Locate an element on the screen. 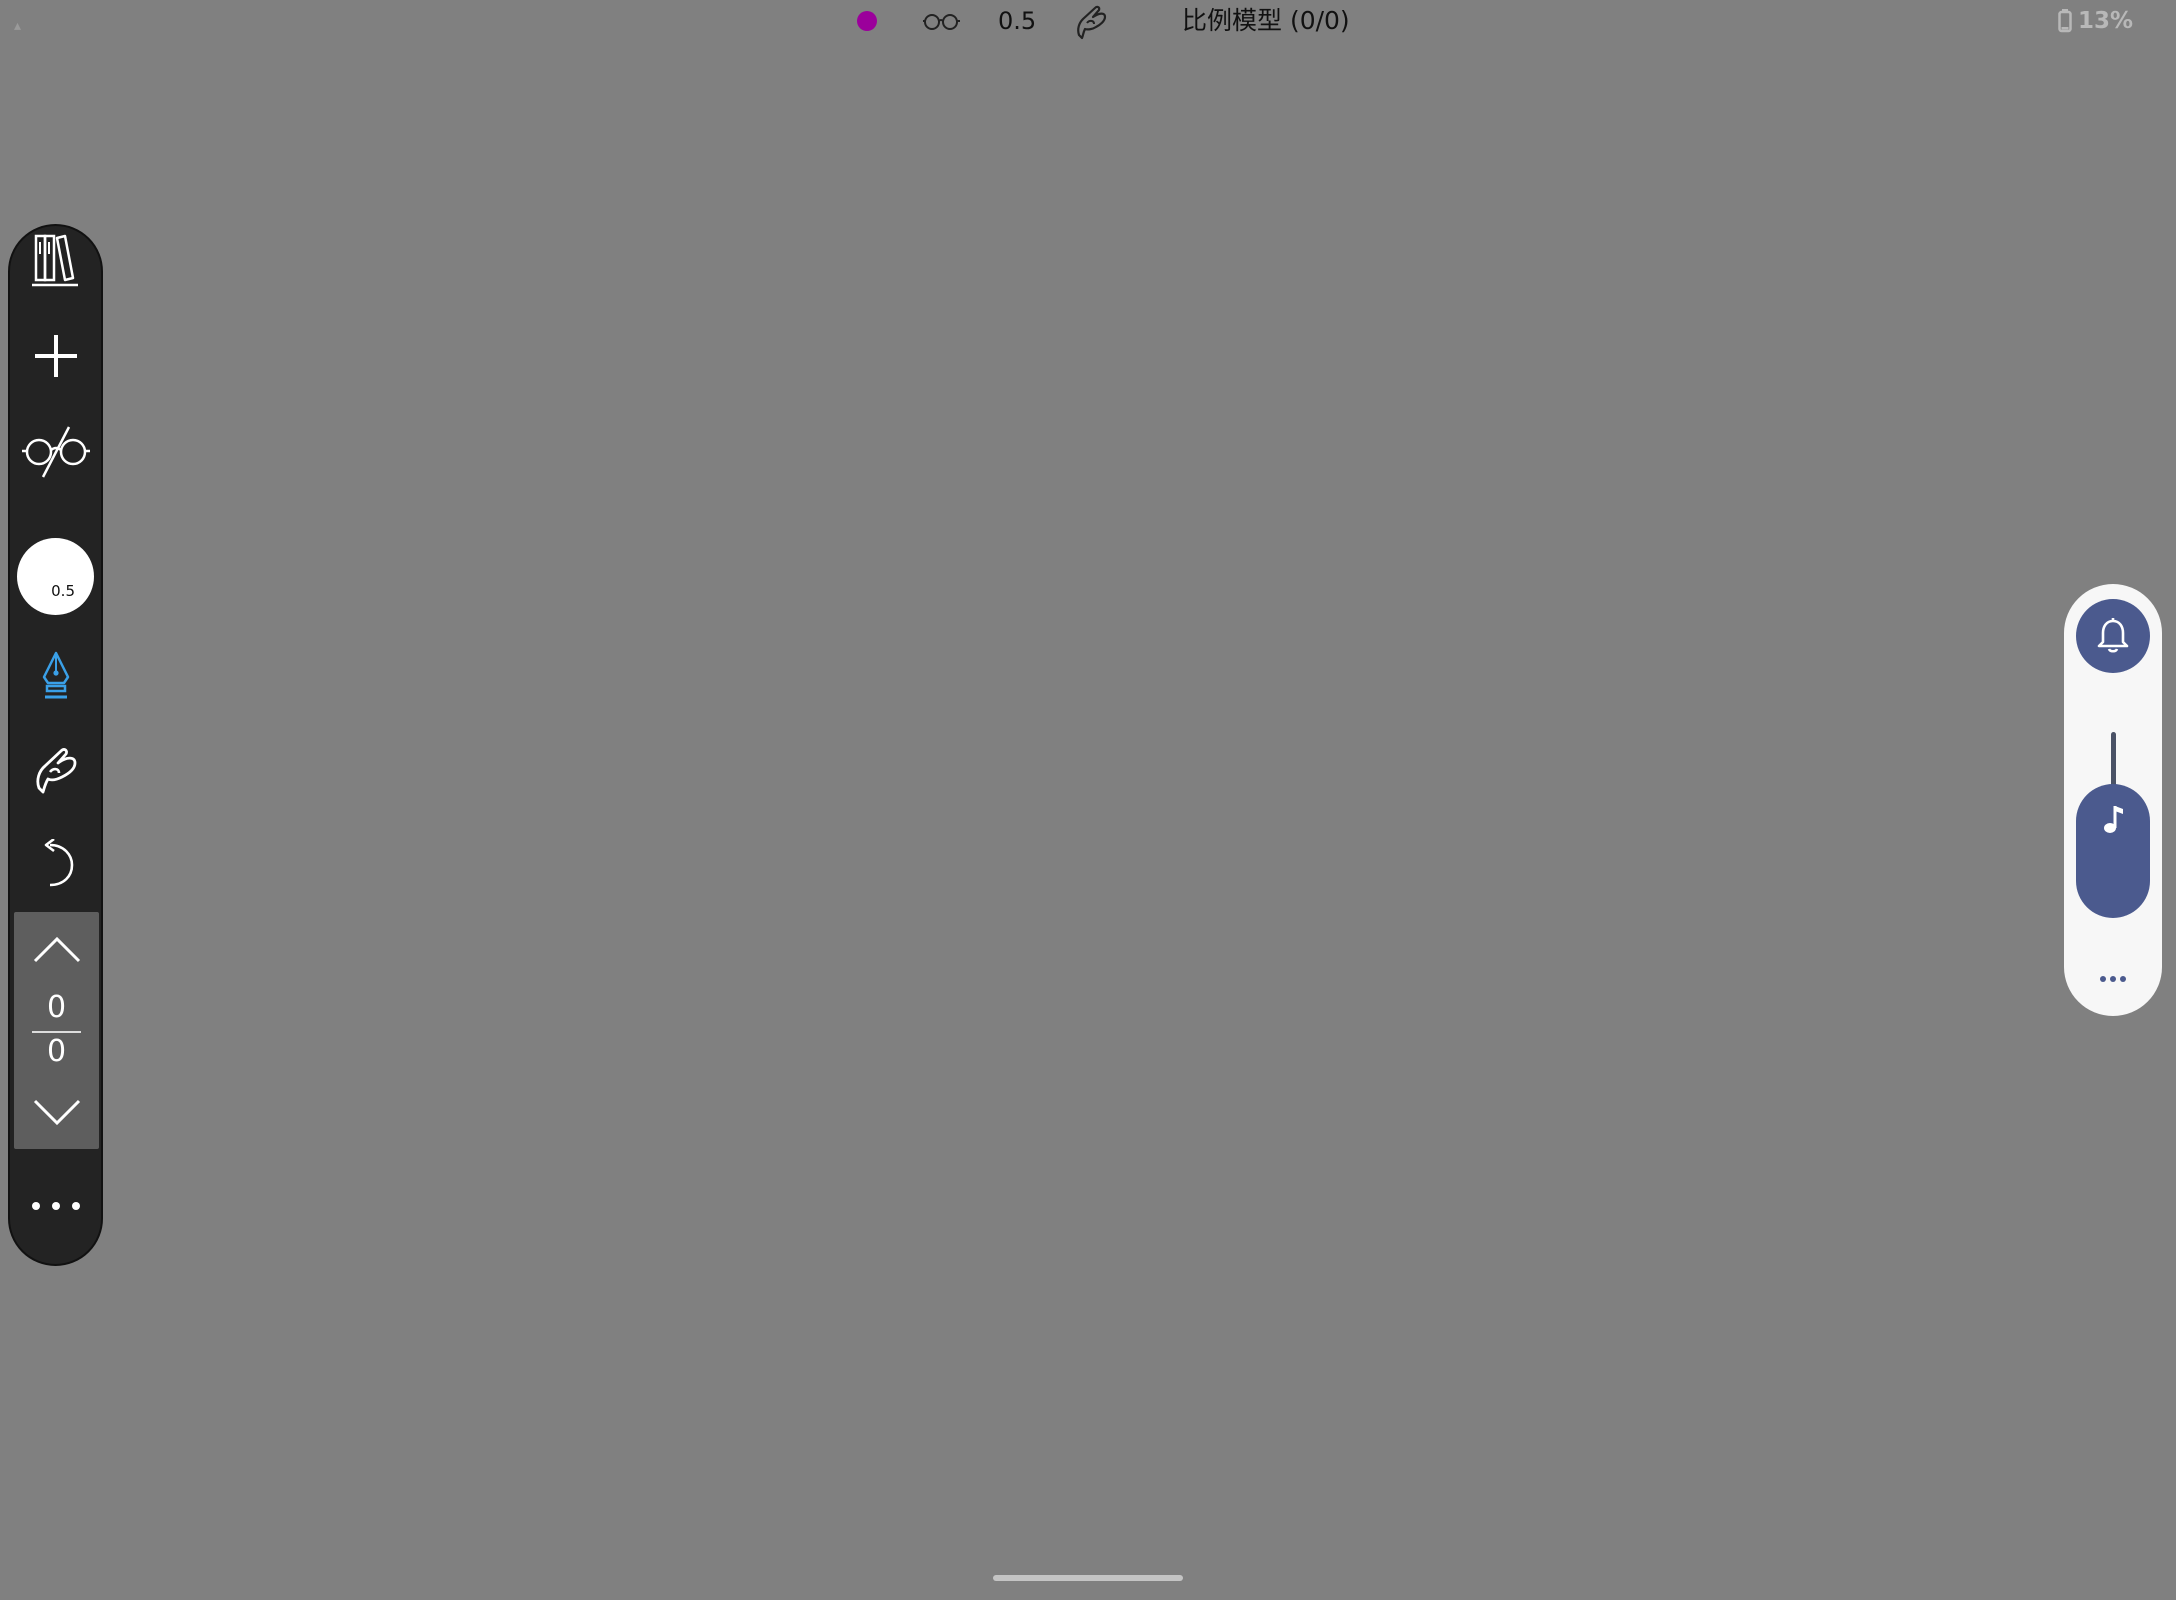  notification-button is located at coordinates (2113, 636).